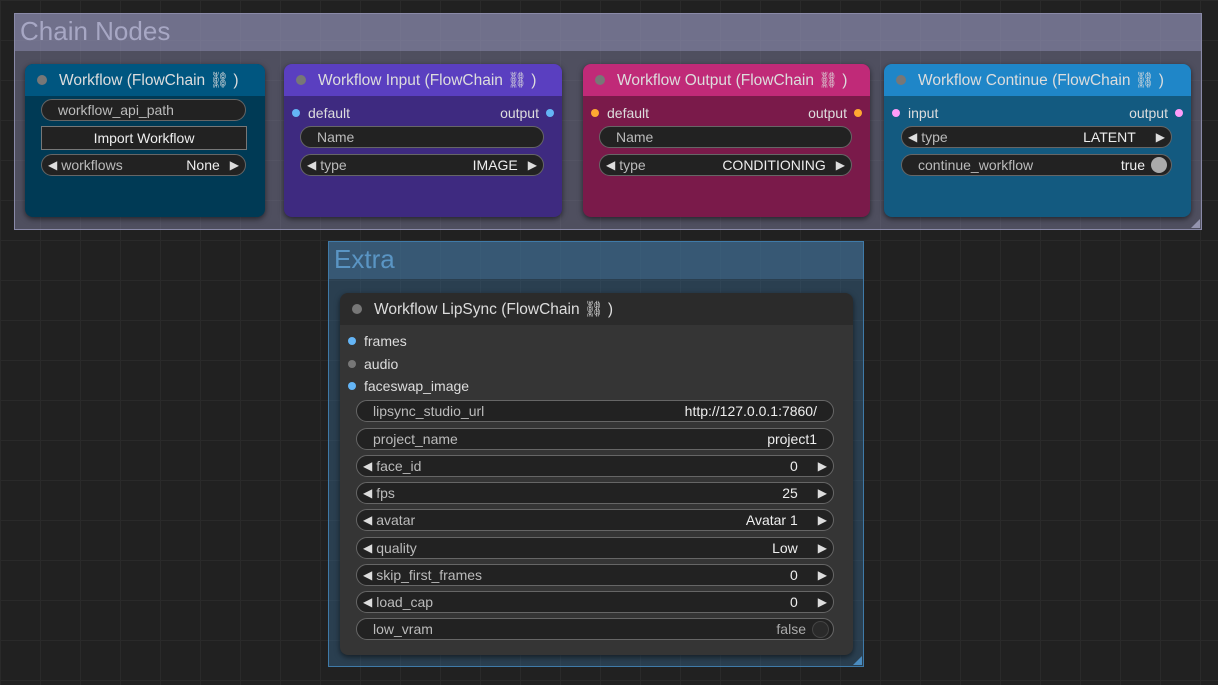  What do you see at coordinates (595, 575) in the screenshot?
I see `skip-first-frames-stepper: ◀ skip_first_frames 0 ▶` at bounding box center [595, 575].